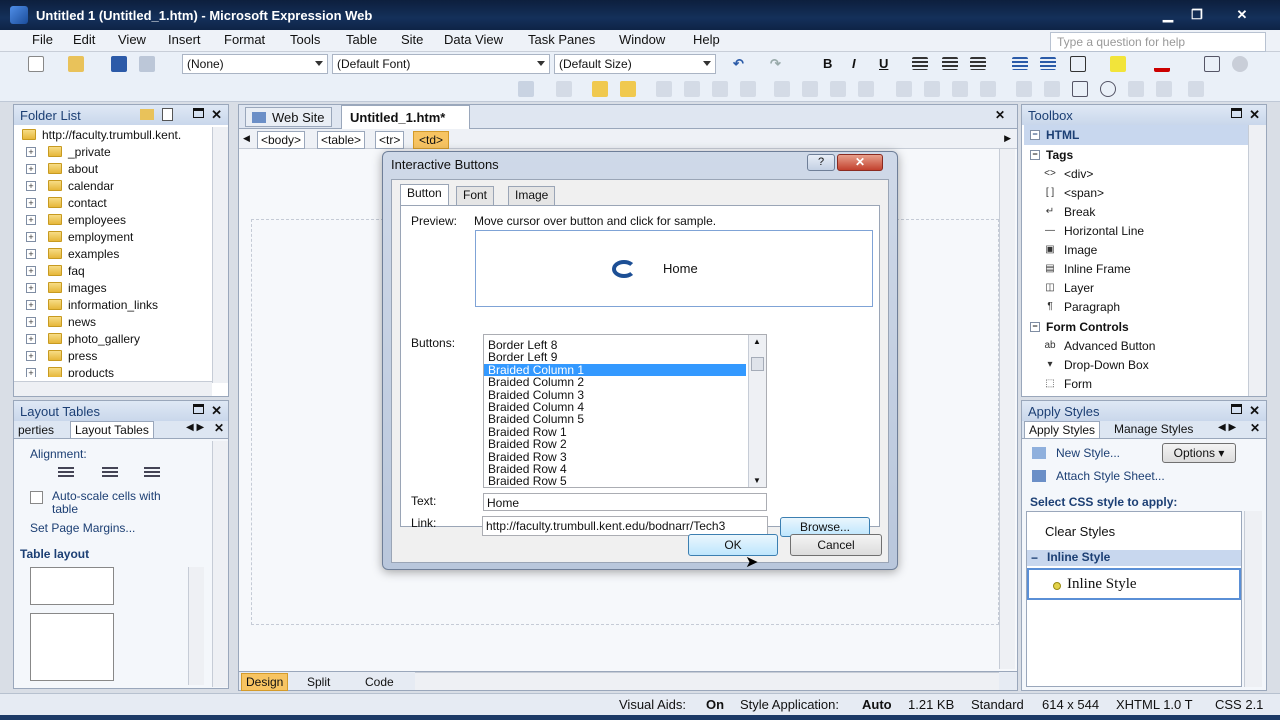 Image resolution: width=1280 pixels, height=720 pixels. What do you see at coordinates (1136, 307) in the screenshot?
I see `toolbox-item: ¶ Paragraph` at bounding box center [1136, 307].